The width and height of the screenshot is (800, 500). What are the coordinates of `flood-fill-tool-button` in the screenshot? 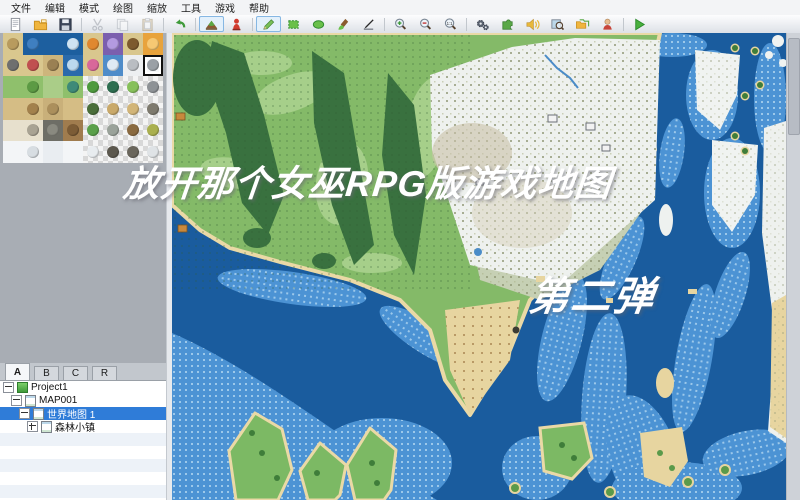 It's located at (343, 24).